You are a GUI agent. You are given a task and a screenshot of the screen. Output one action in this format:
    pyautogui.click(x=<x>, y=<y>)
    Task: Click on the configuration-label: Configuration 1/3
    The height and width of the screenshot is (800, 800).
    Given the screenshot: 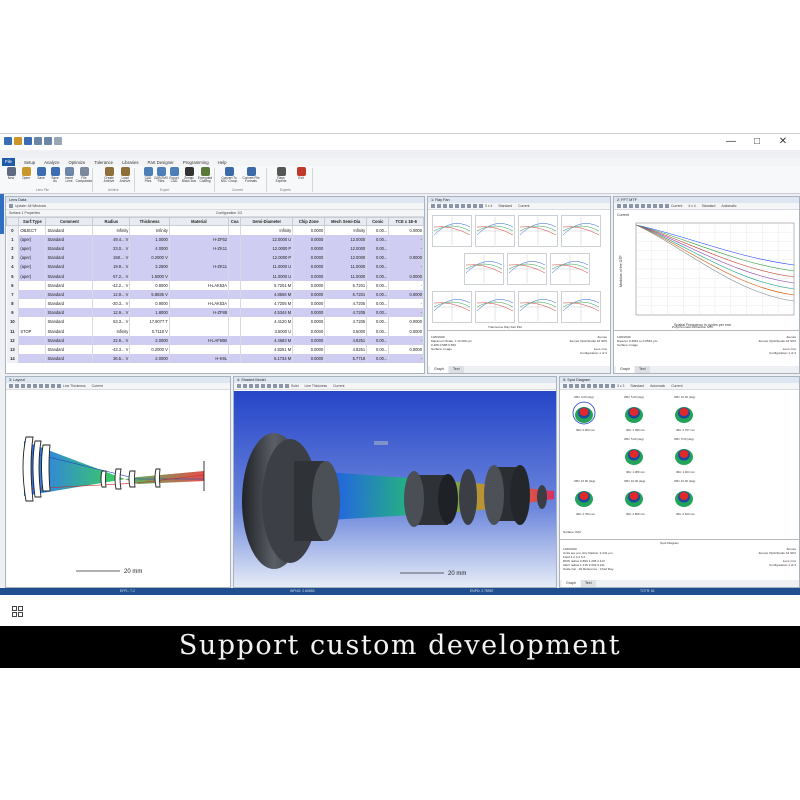 What is the action you would take?
    pyautogui.click(x=229, y=213)
    